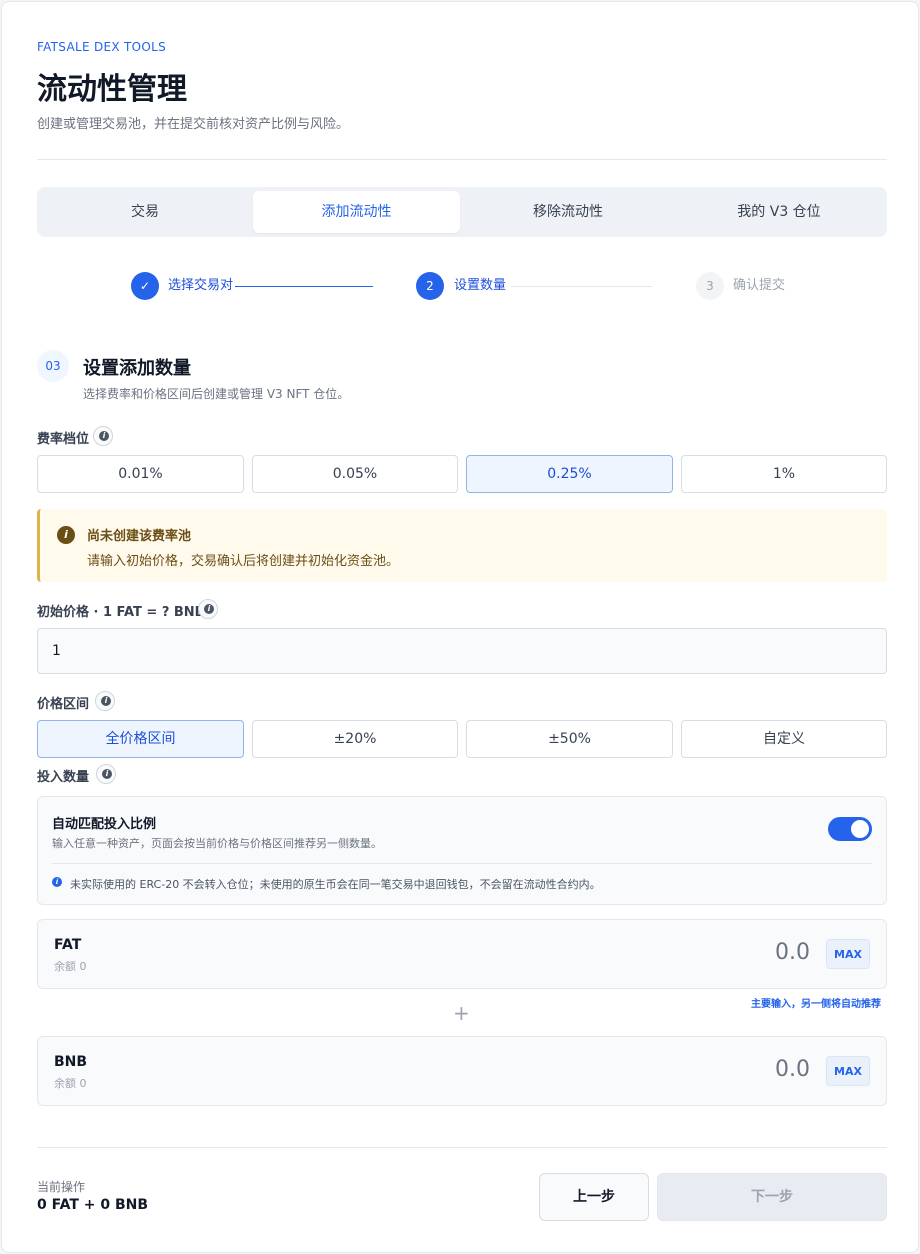 The width and height of the screenshot is (920, 1254). I want to click on brand-label: FATSALE DEX TOOLS, so click(102, 47).